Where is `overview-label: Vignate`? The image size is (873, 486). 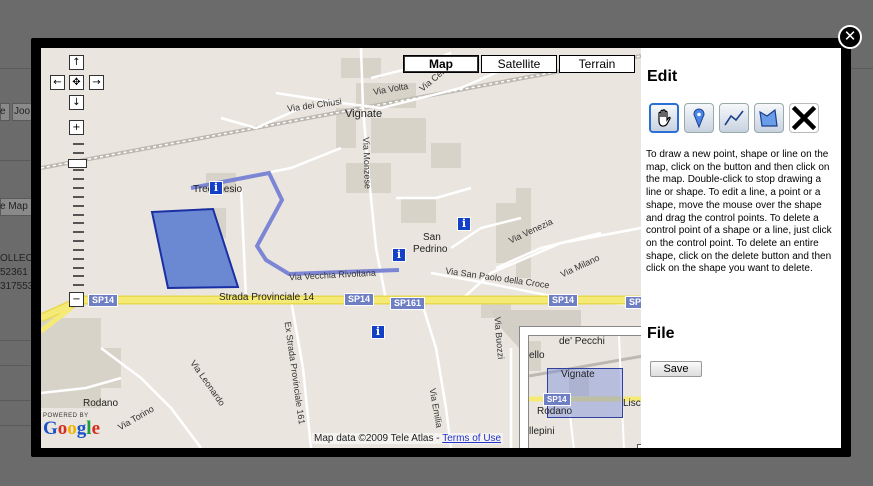 overview-label: Vignate is located at coordinates (578, 374).